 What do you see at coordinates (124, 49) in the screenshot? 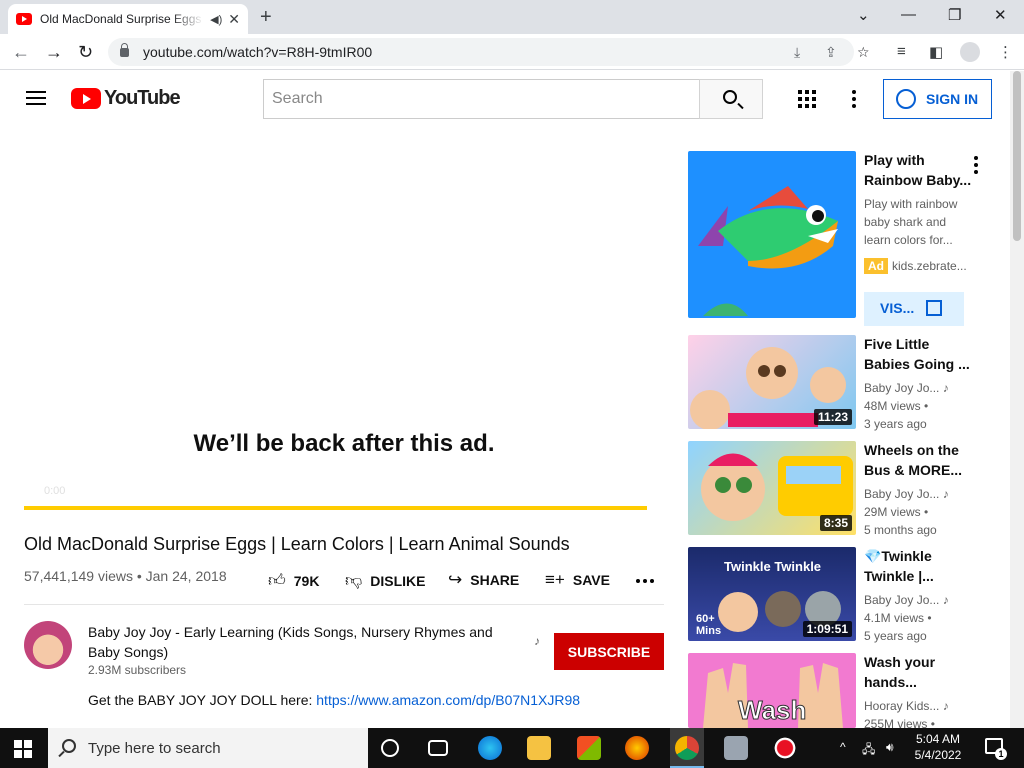
I see `lock-icon` at bounding box center [124, 49].